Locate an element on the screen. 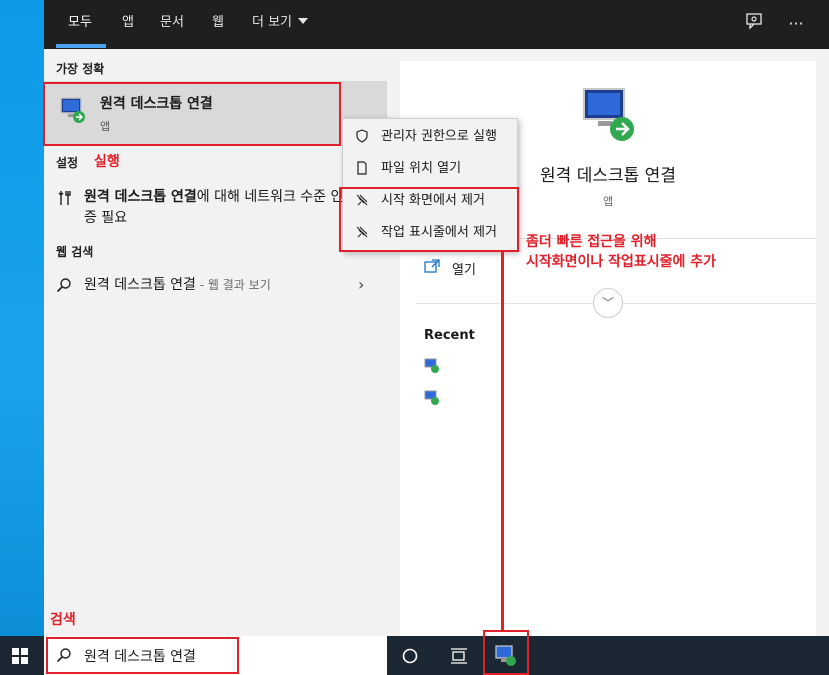  search-highlight-box is located at coordinates (142, 655).